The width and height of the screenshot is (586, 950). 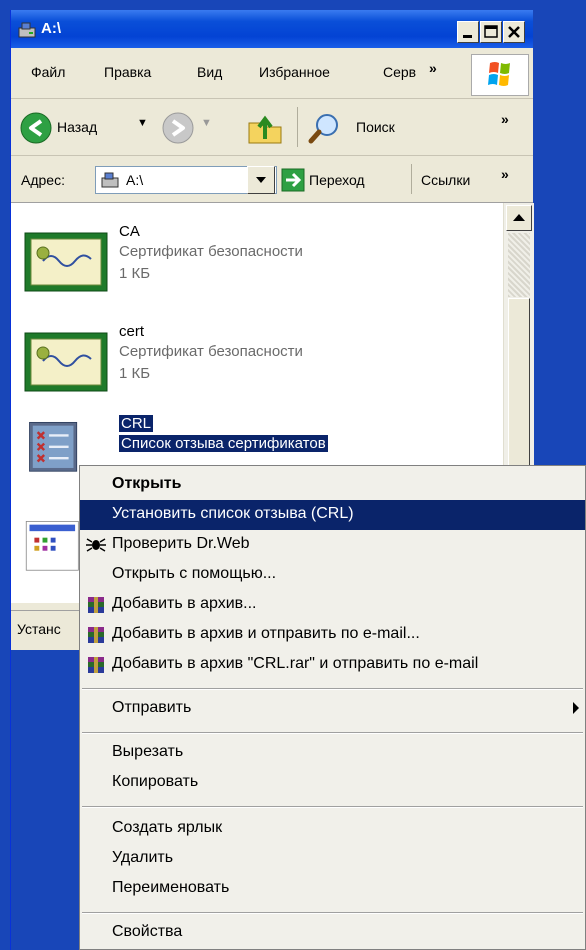 I want to click on menu-item-create-shortcut: Создать ярлык, so click(x=332, y=829).